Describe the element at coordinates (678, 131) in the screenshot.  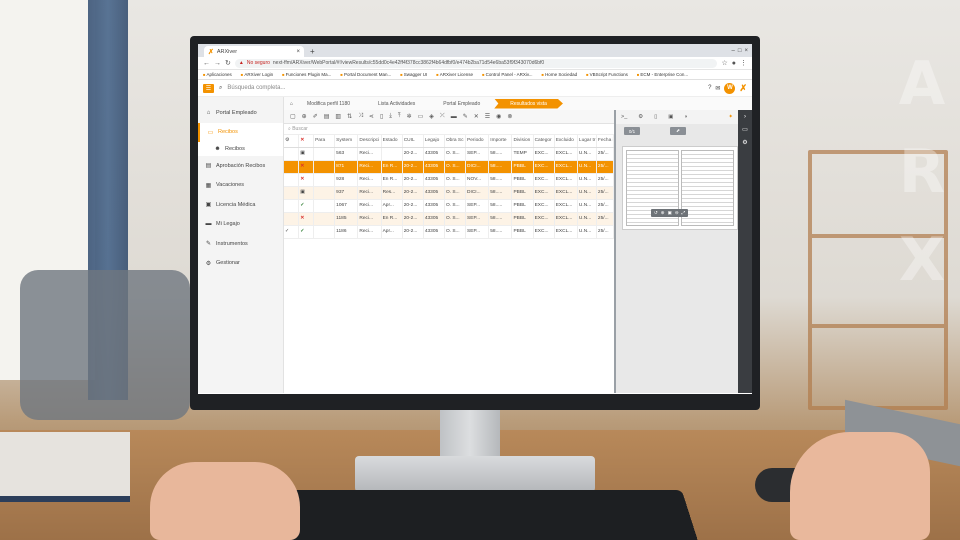
I see `open-external-icon: ⬈` at that location.